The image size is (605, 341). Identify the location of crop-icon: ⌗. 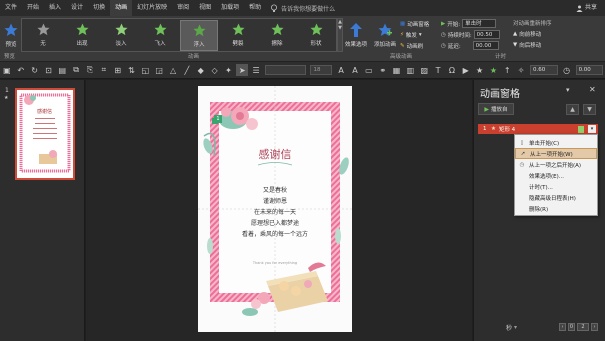
(104, 70).